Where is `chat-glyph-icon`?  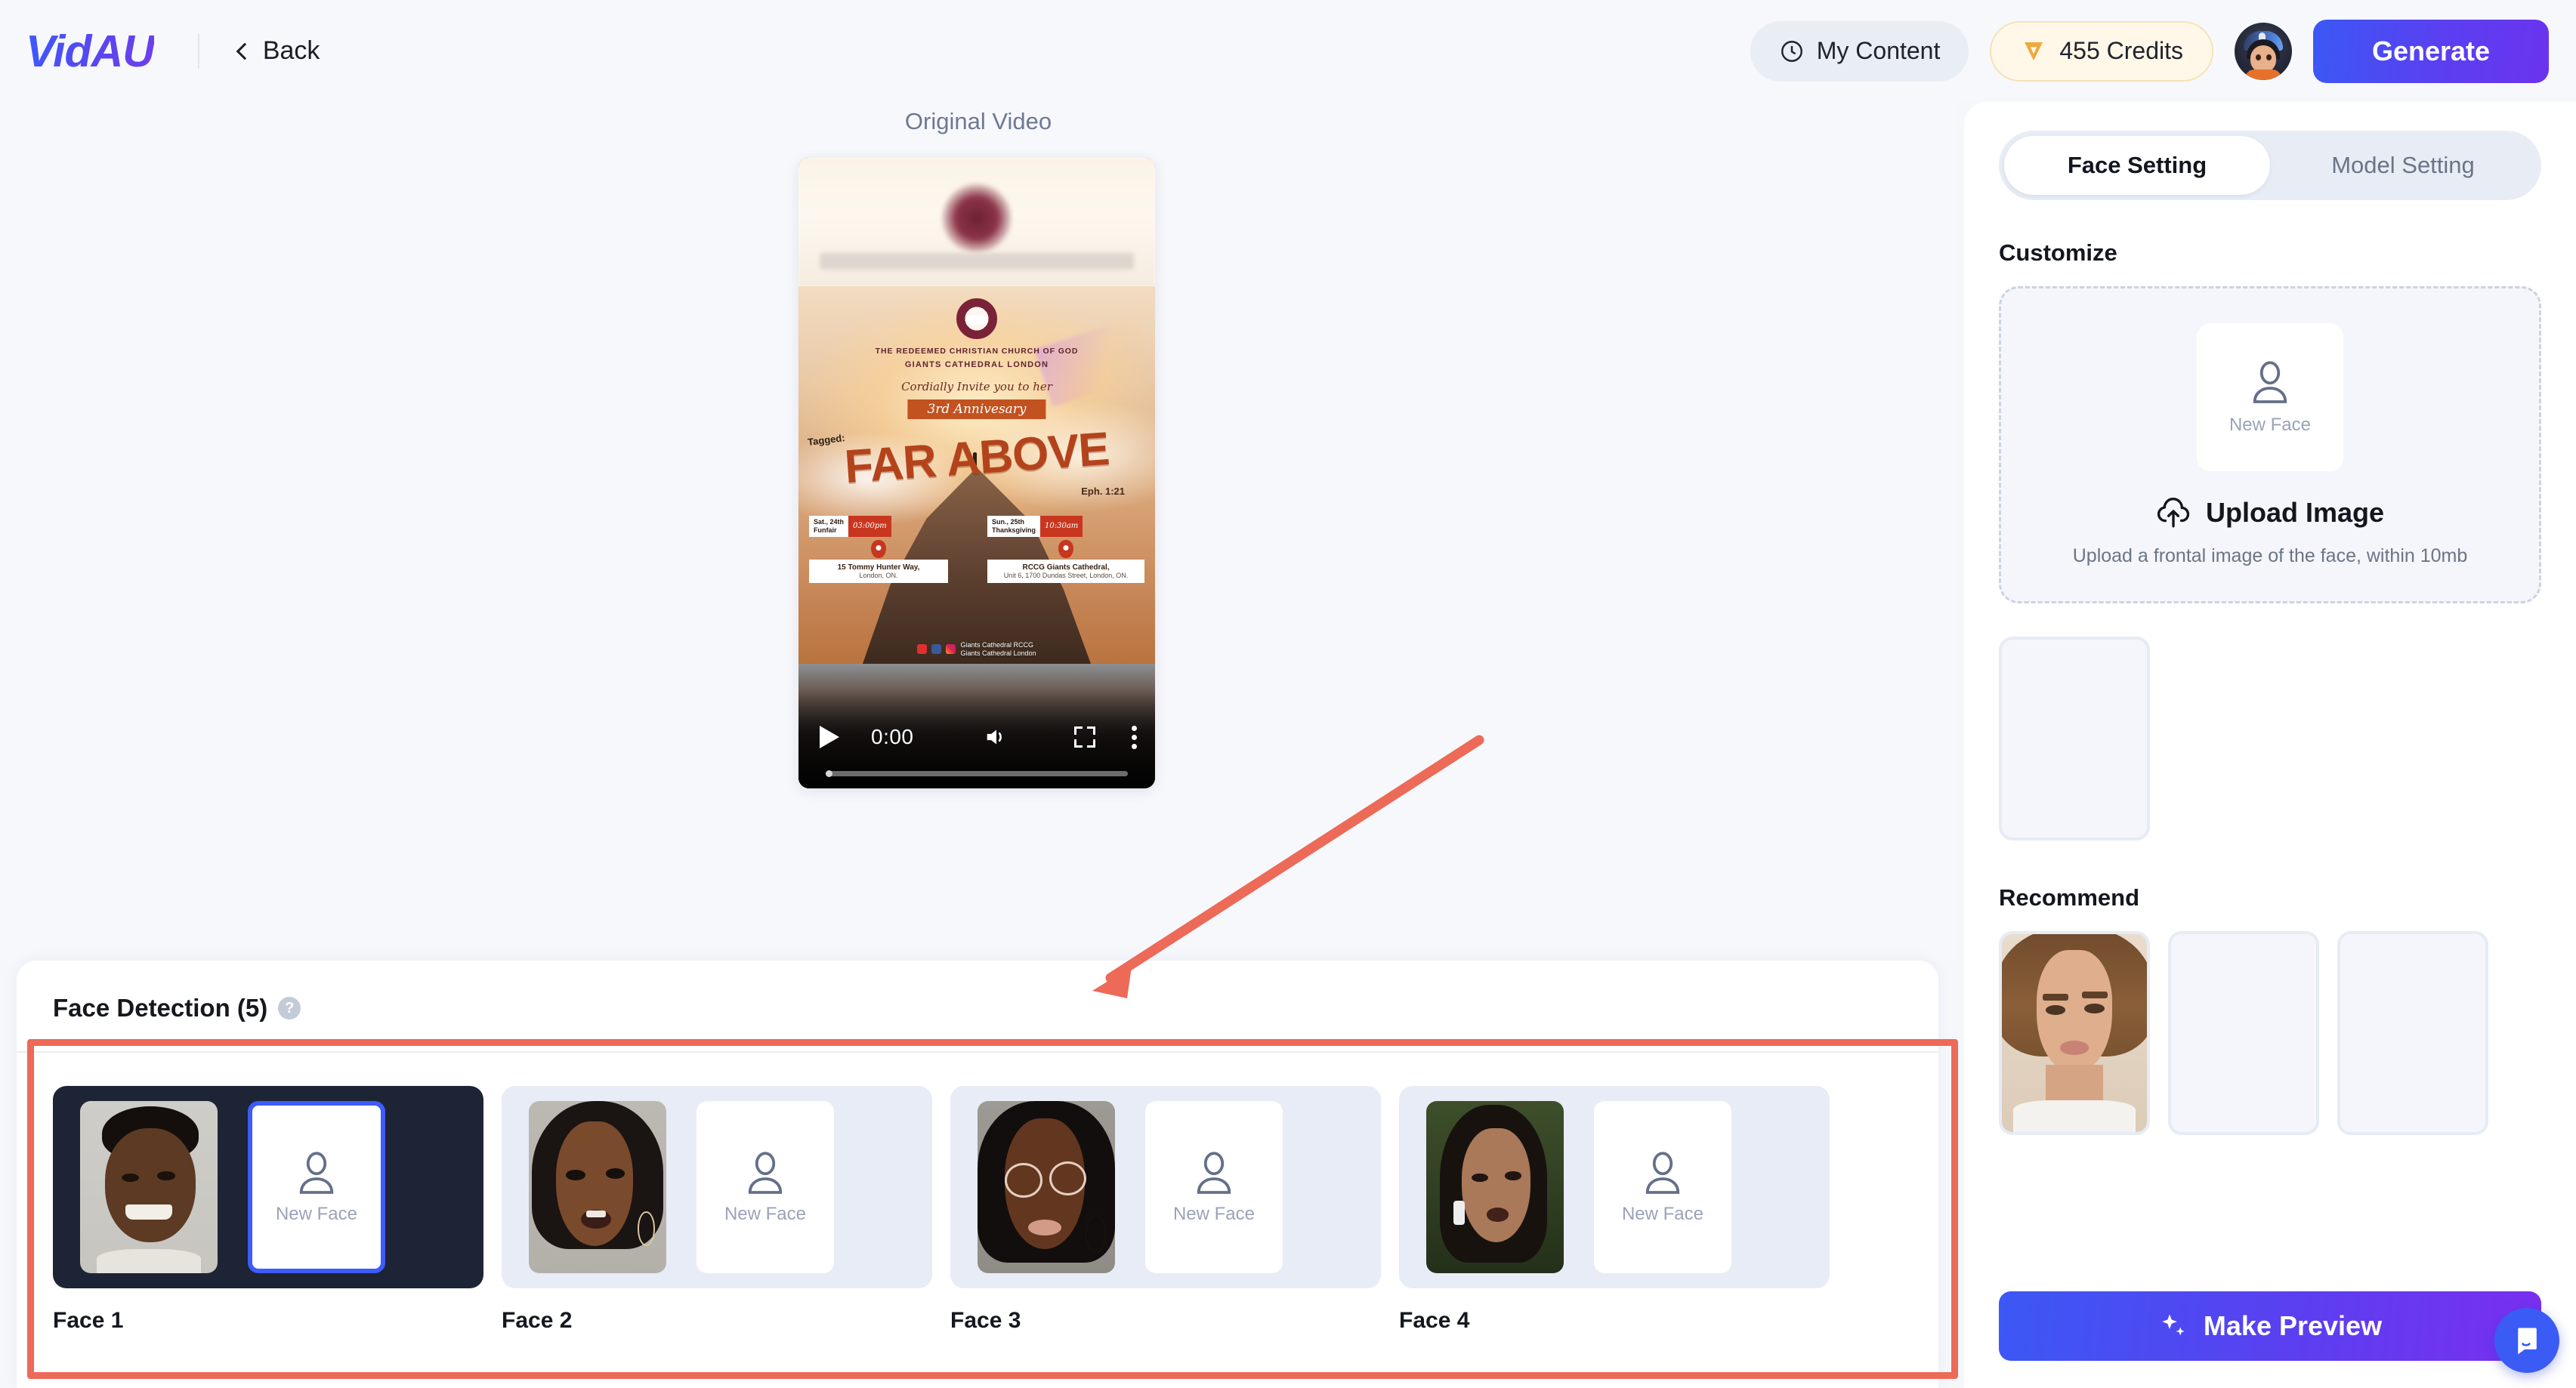 chat-glyph-icon is located at coordinates (2527, 1341).